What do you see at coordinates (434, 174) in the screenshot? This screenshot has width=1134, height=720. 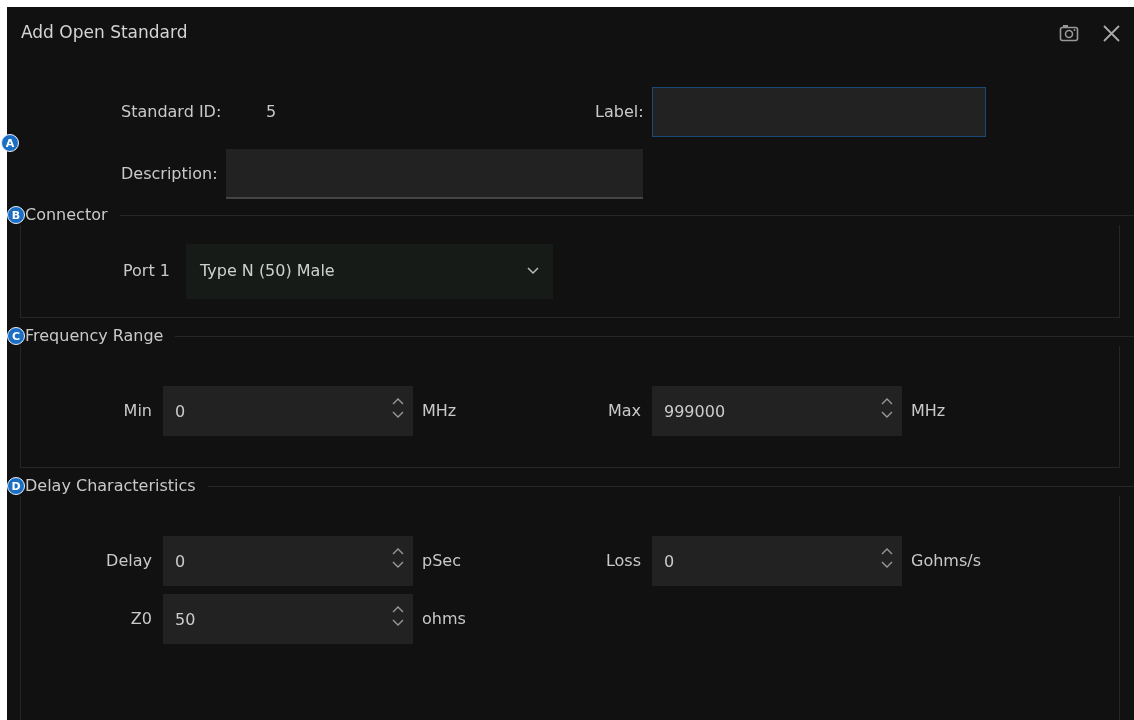 I see `description-input` at bounding box center [434, 174].